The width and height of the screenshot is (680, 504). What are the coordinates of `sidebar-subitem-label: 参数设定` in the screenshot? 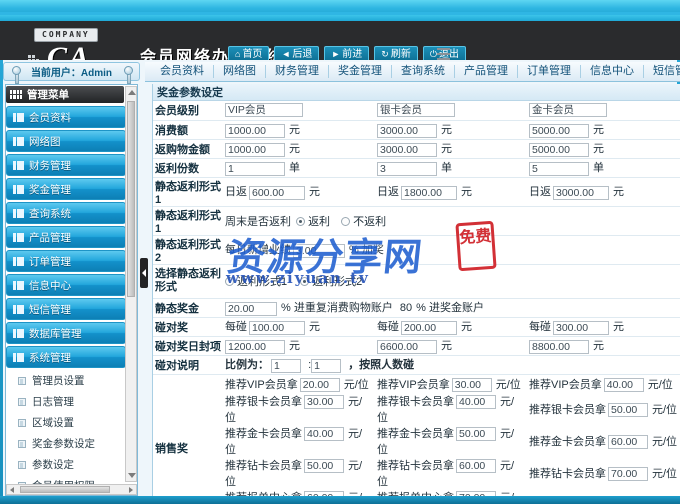 It's located at (53, 465).